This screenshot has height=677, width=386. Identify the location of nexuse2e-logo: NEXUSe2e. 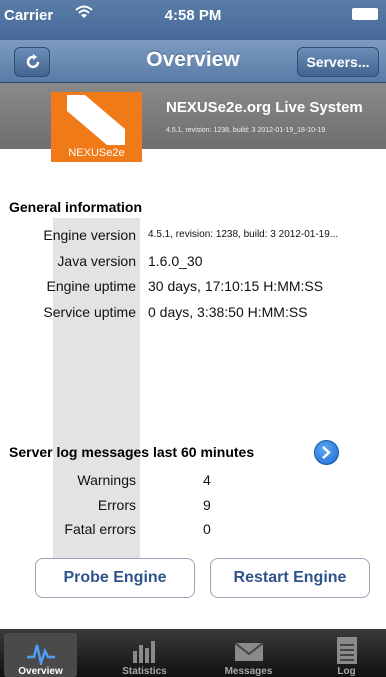
(96, 127).